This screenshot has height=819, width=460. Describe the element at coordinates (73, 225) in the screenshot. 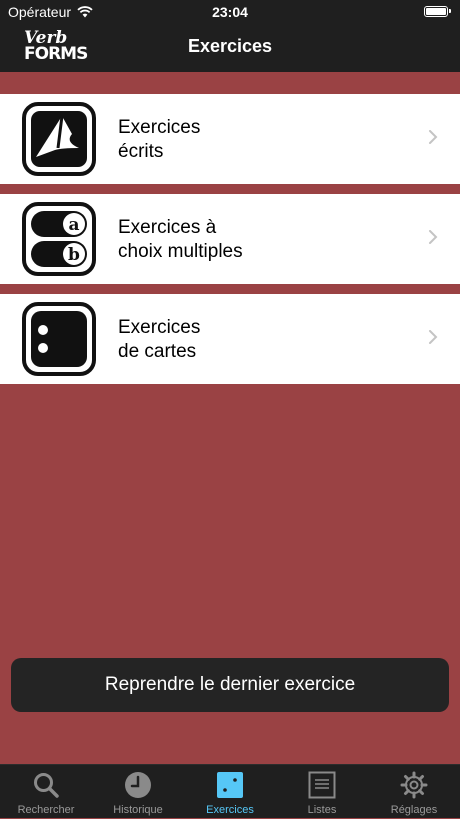

I see `choice-letter-a: a` at that location.